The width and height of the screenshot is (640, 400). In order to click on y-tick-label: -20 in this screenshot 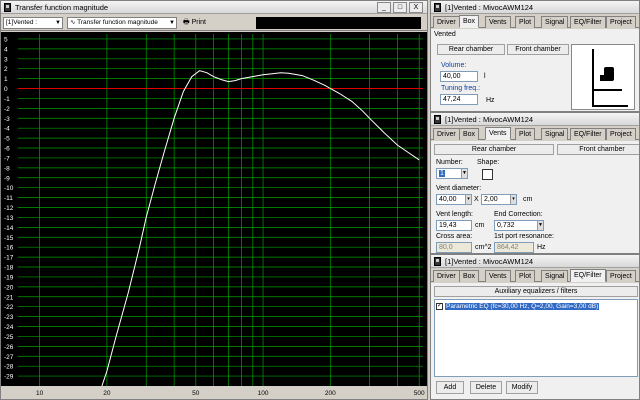, I will do `click(9, 287)`.